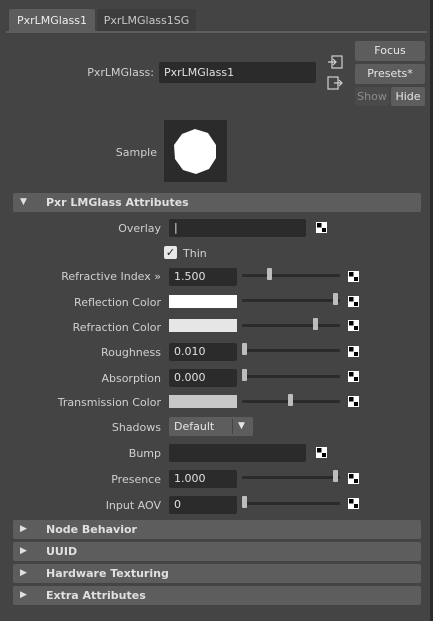  I want to click on tab-pxrlmglass1: PxrLMGlass1, so click(52, 20).